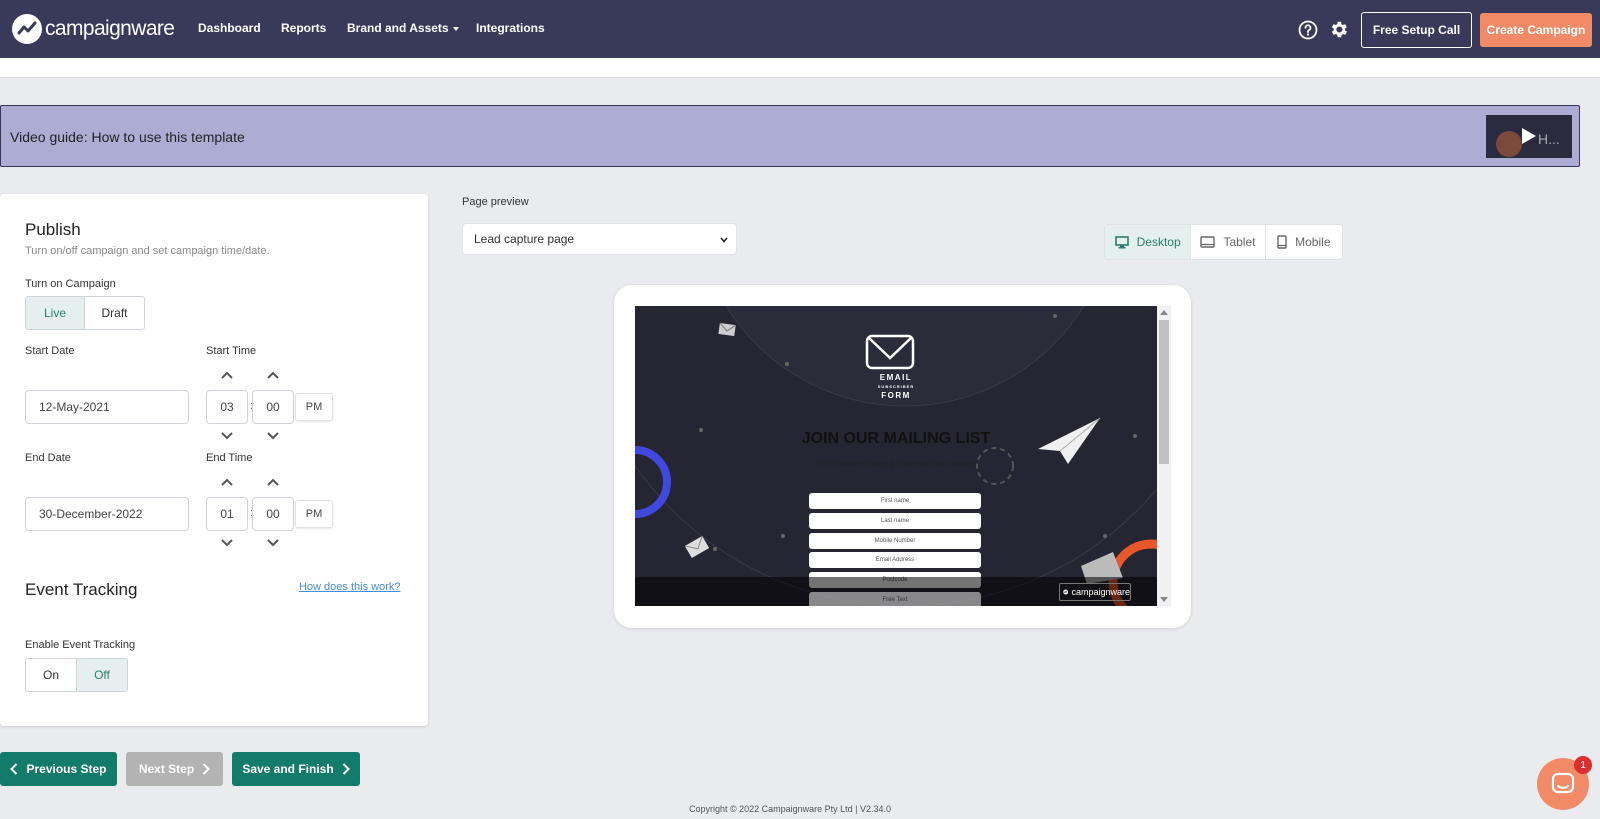  I want to click on end-minute-up-icon, so click(273, 482).